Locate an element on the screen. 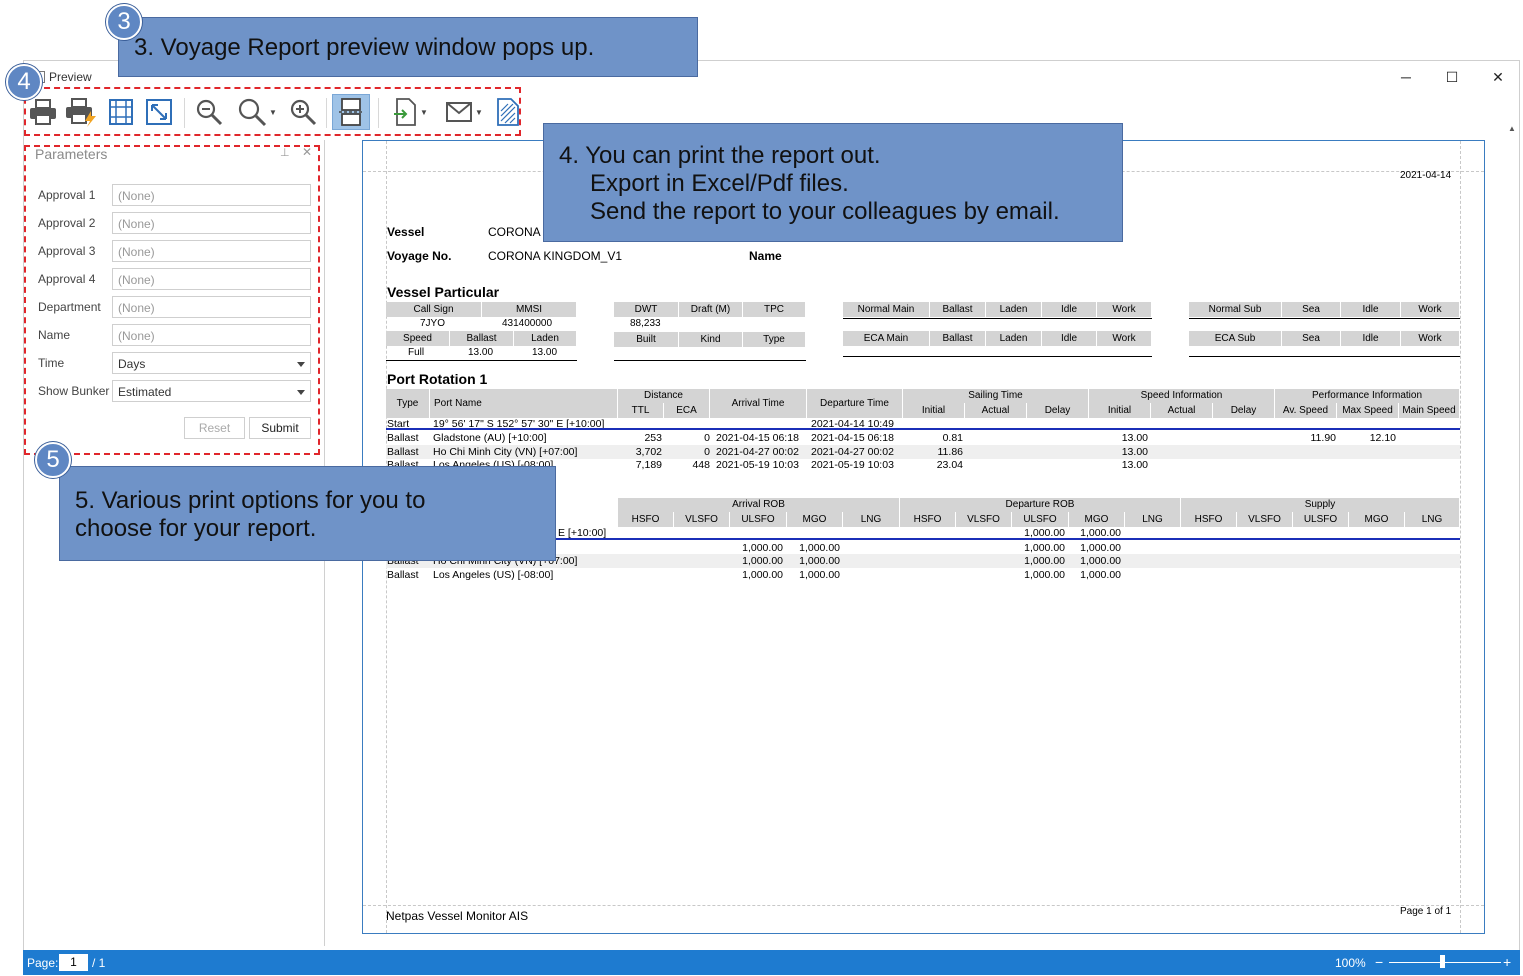  port-rotation-title: Port Rotation 1 is located at coordinates (437, 379).